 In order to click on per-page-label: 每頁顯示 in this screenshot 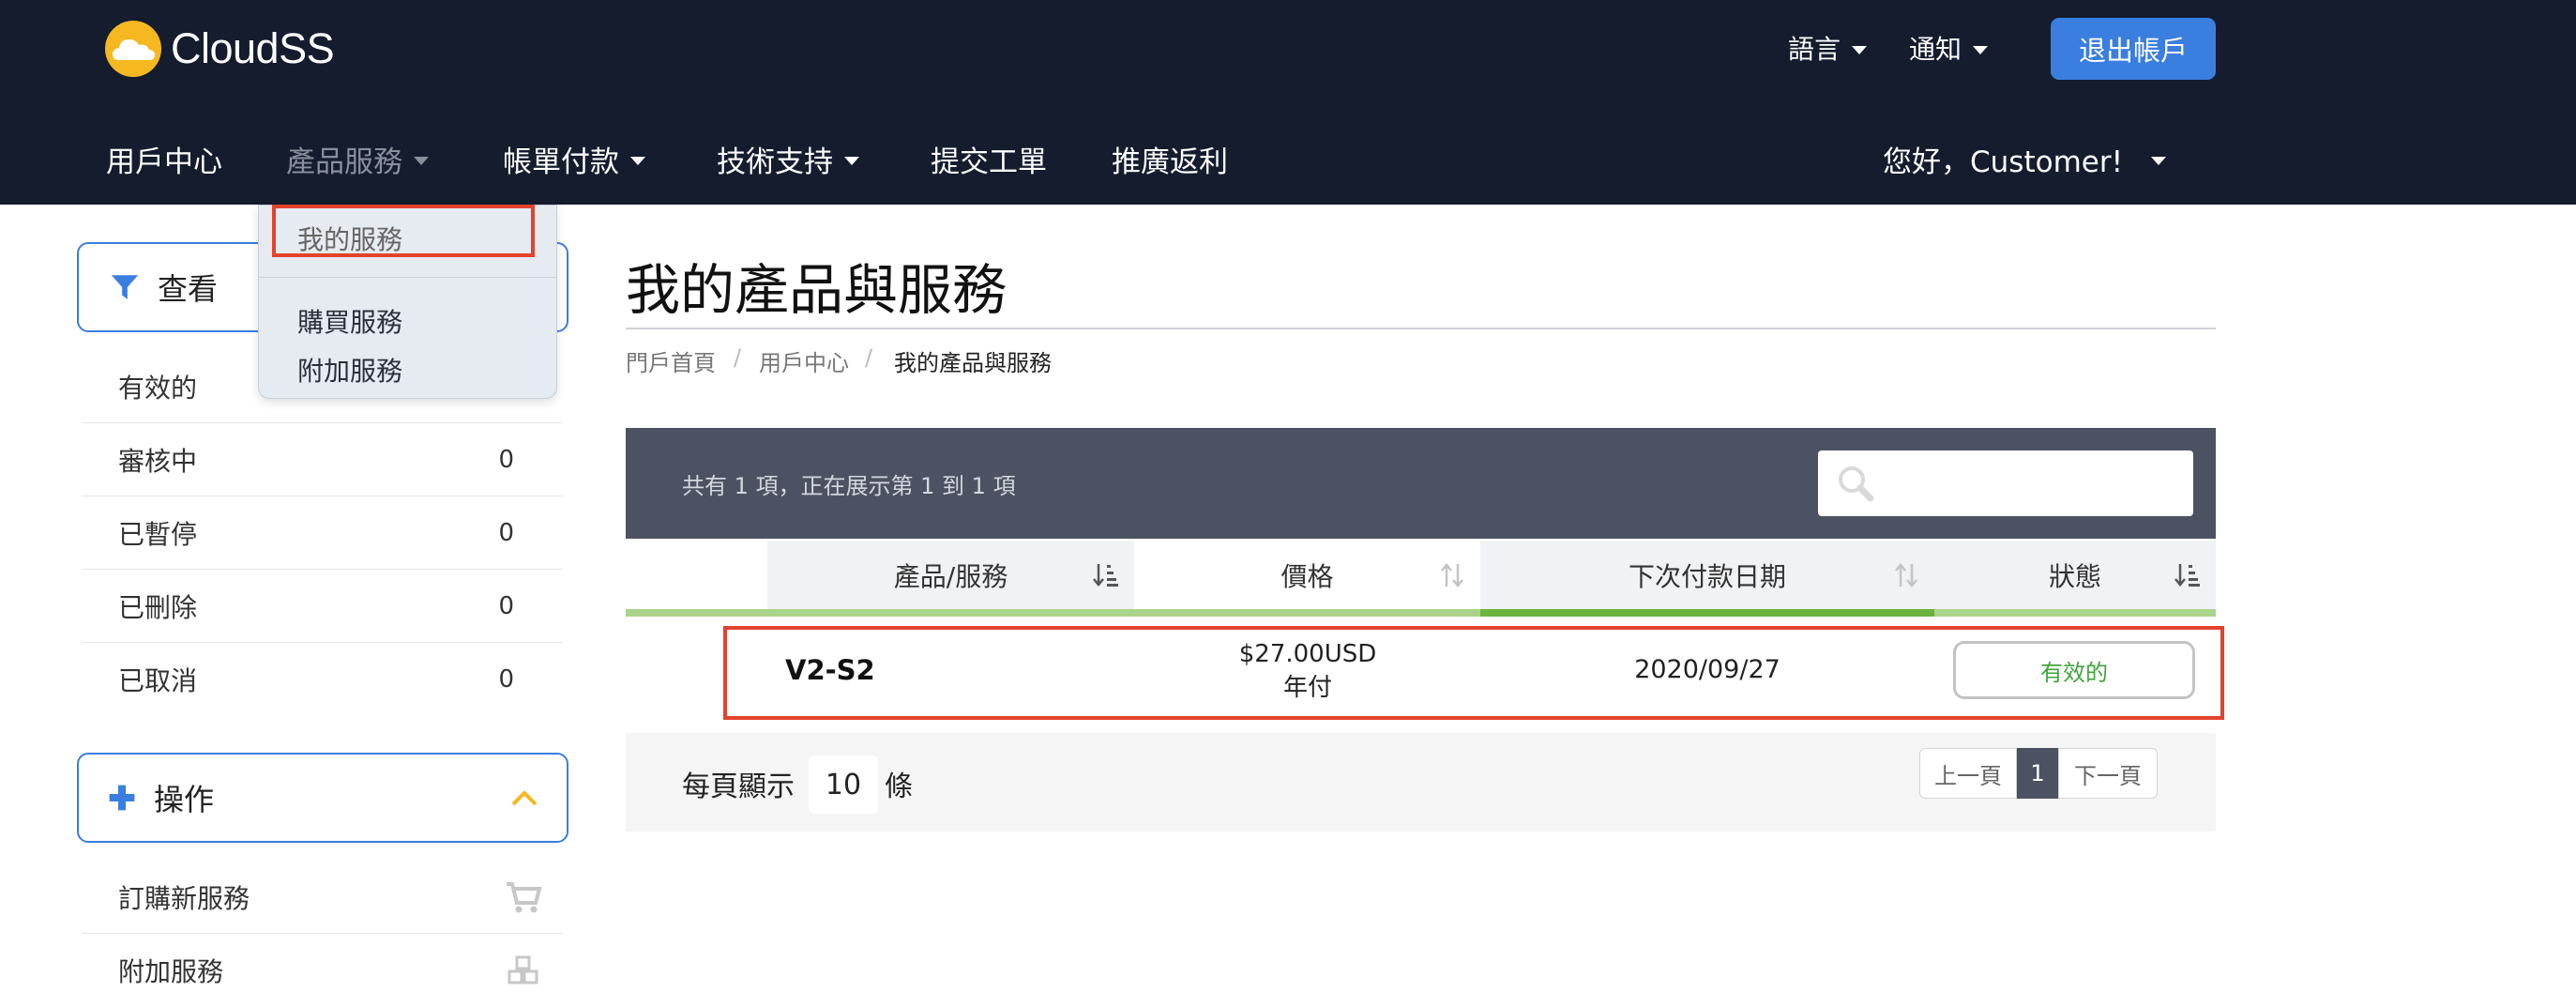, I will do `click(738, 787)`.